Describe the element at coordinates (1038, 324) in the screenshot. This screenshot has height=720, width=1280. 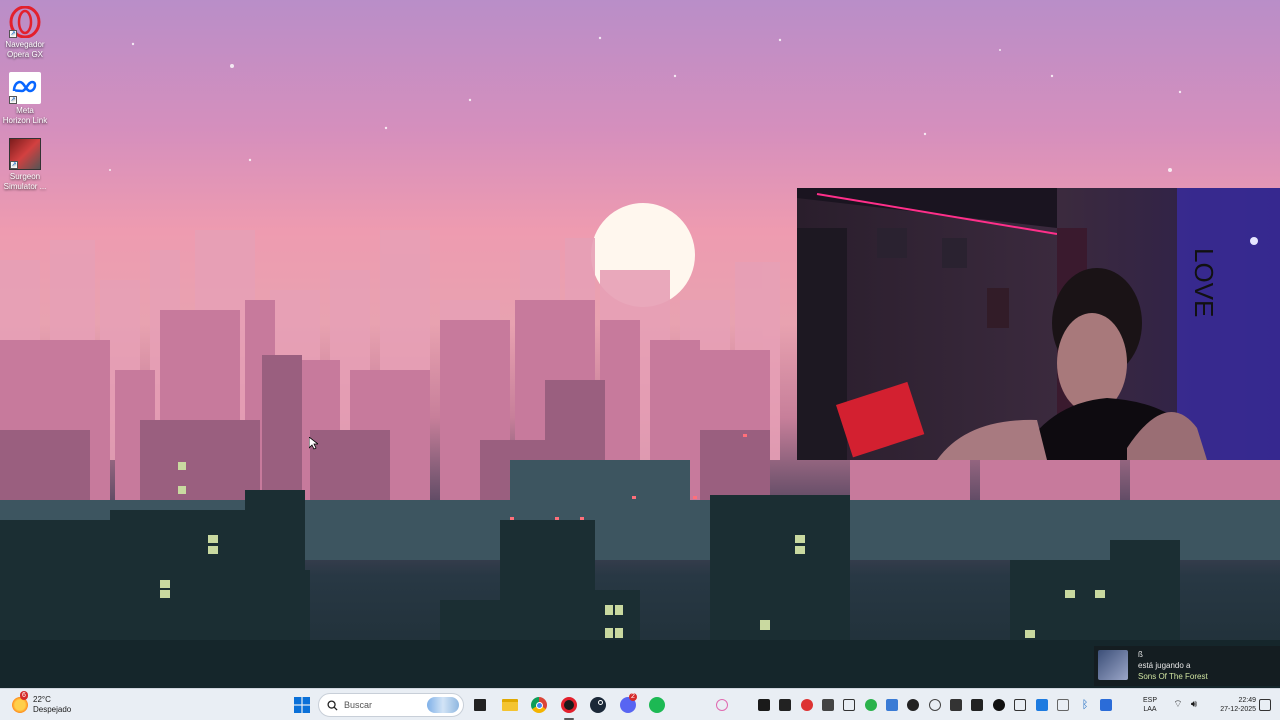
I see `webcam-overlay: LOVE` at that location.